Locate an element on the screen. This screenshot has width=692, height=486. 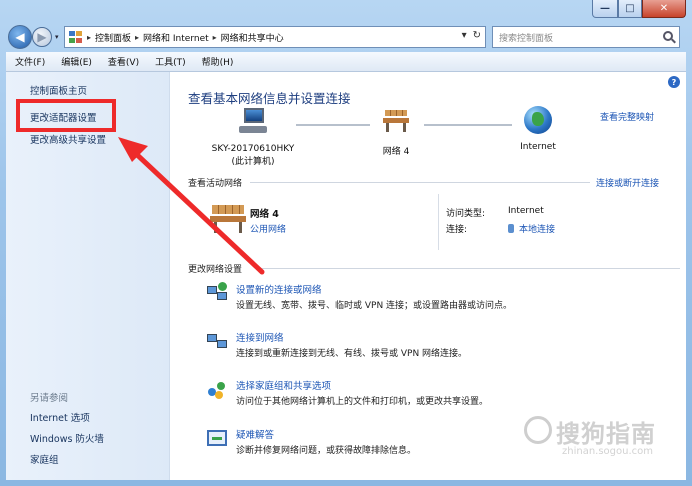
watermark-logo-icon is located at coordinates (538, 430).